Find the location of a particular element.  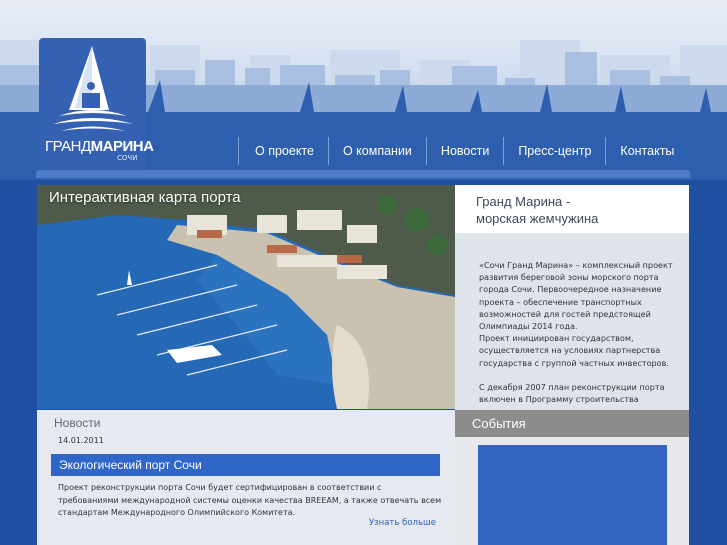

news-headline: Экологический порт Сочи is located at coordinates (130, 465).